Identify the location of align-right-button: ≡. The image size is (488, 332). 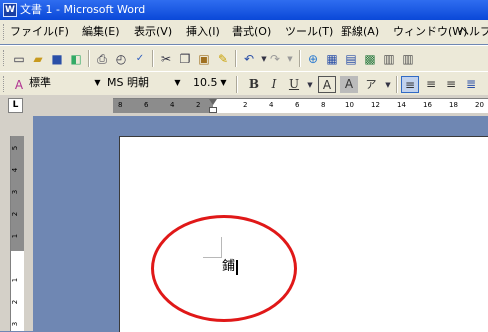
(451, 84).